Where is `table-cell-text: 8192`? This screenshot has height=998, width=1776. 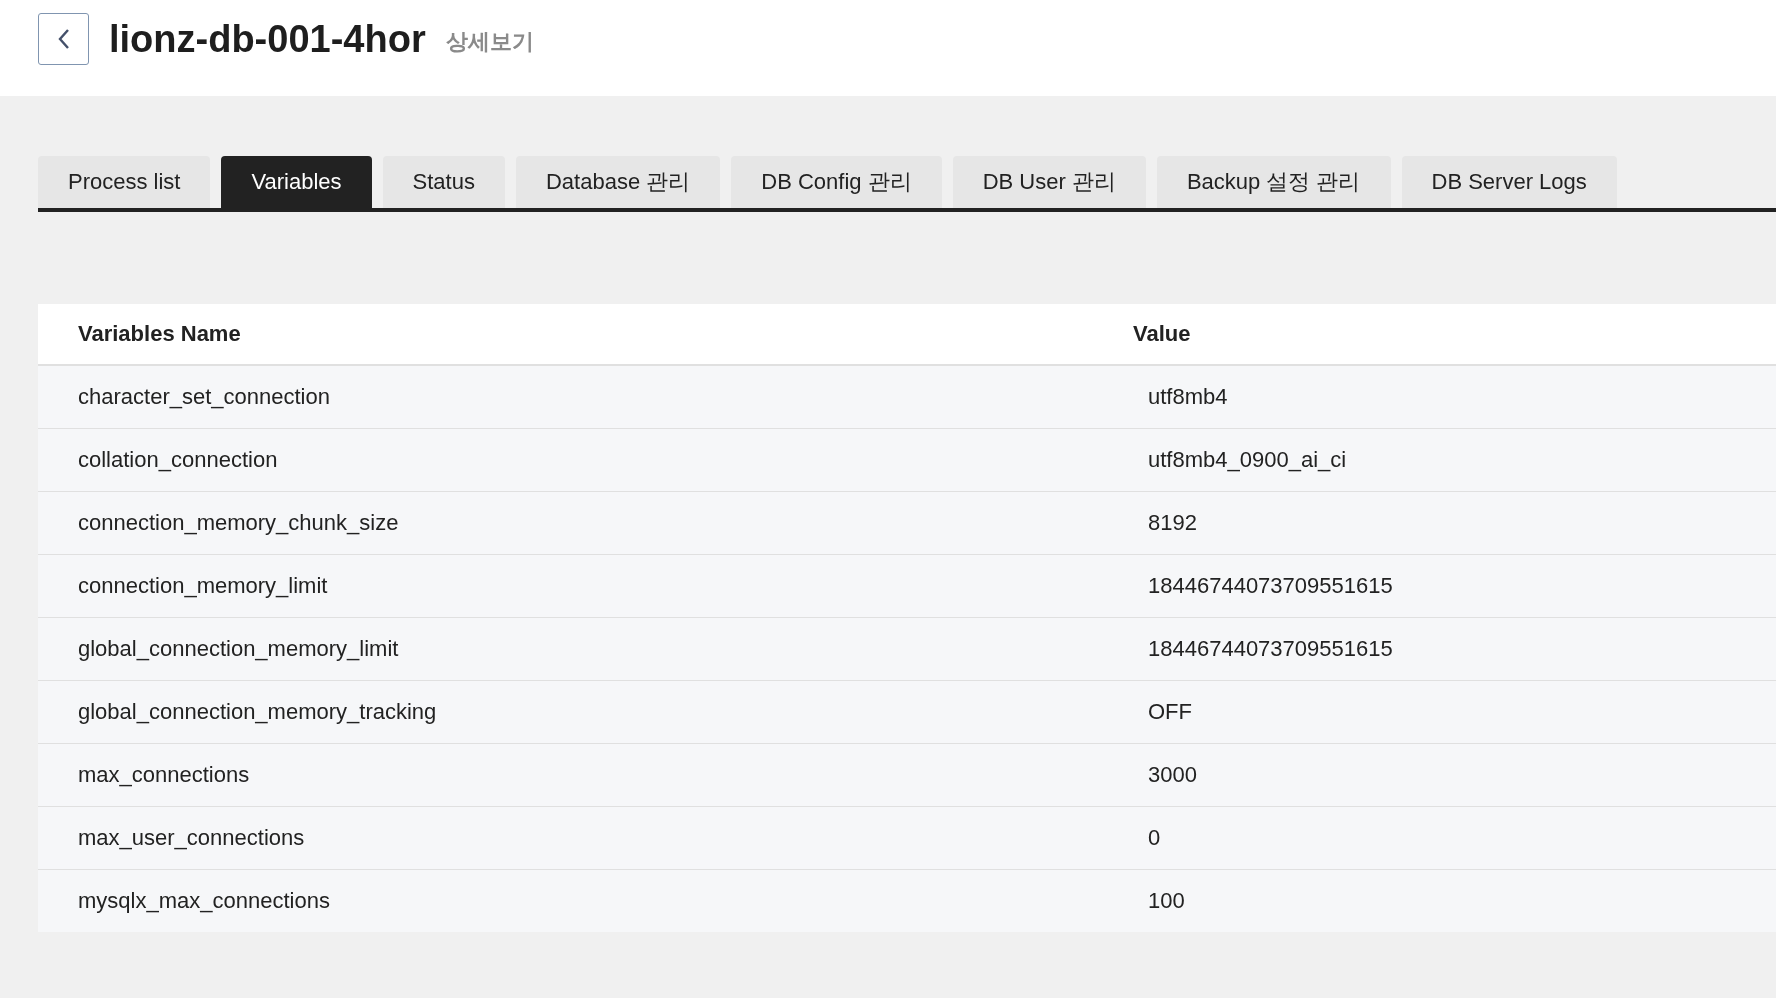
table-cell-text: 8192 is located at coordinates (1172, 523).